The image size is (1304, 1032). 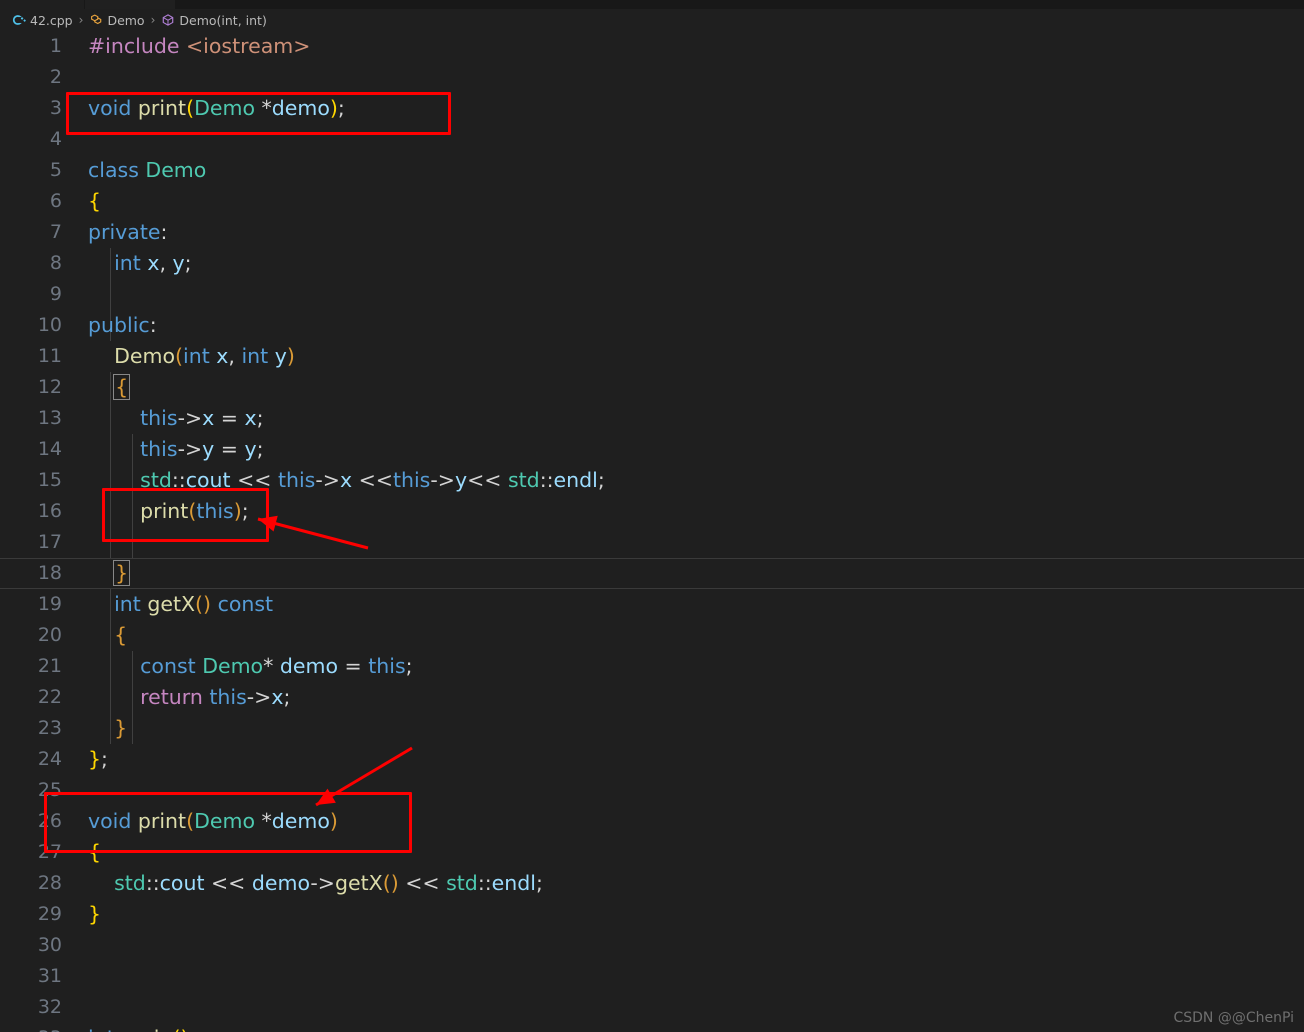 I want to click on code-line: 4, so click(x=652, y=139).